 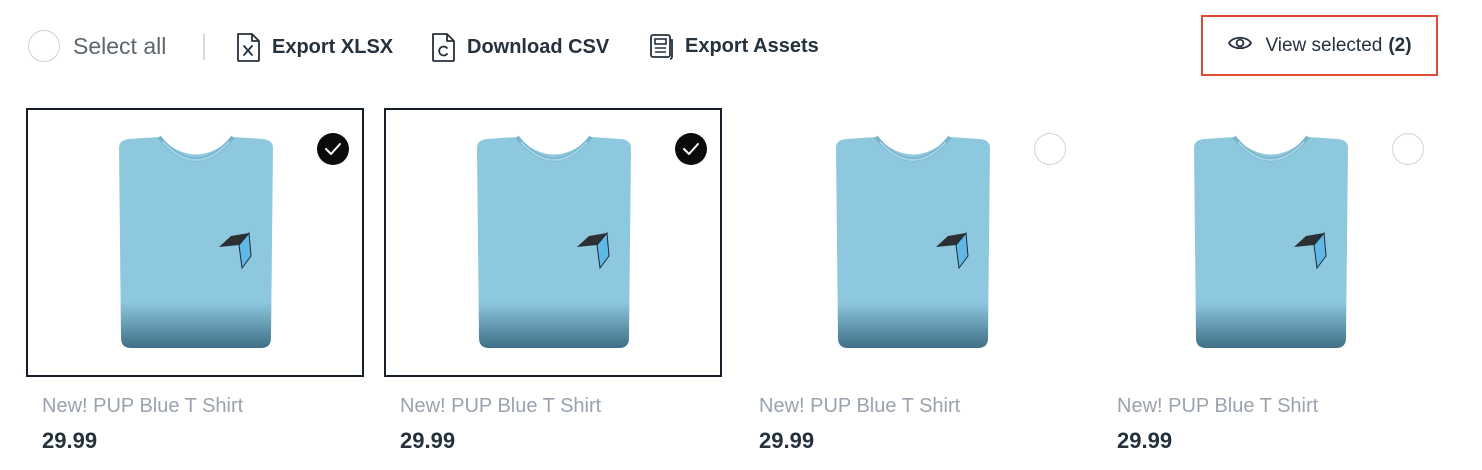 What do you see at coordinates (1240, 45) in the screenshot?
I see `eye-icon` at bounding box center [1240, 45].